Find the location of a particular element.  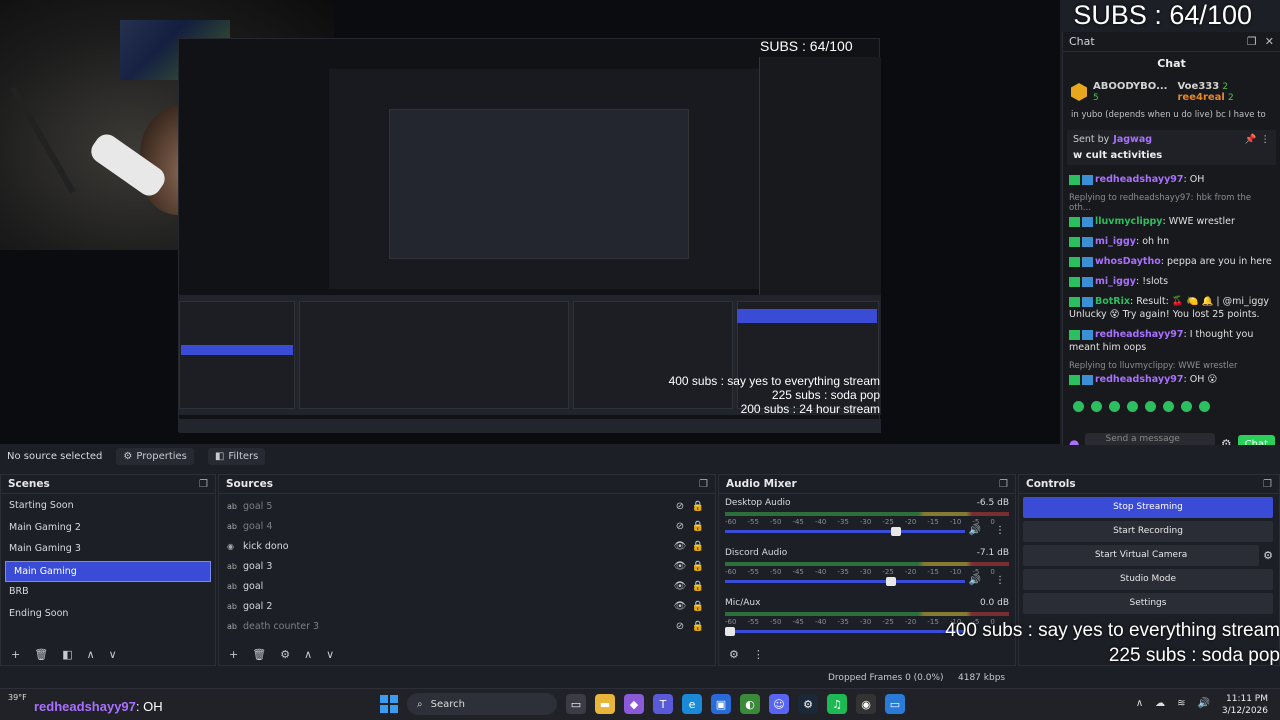

folder-icon: ▬ is located at coordinates (605, 704).